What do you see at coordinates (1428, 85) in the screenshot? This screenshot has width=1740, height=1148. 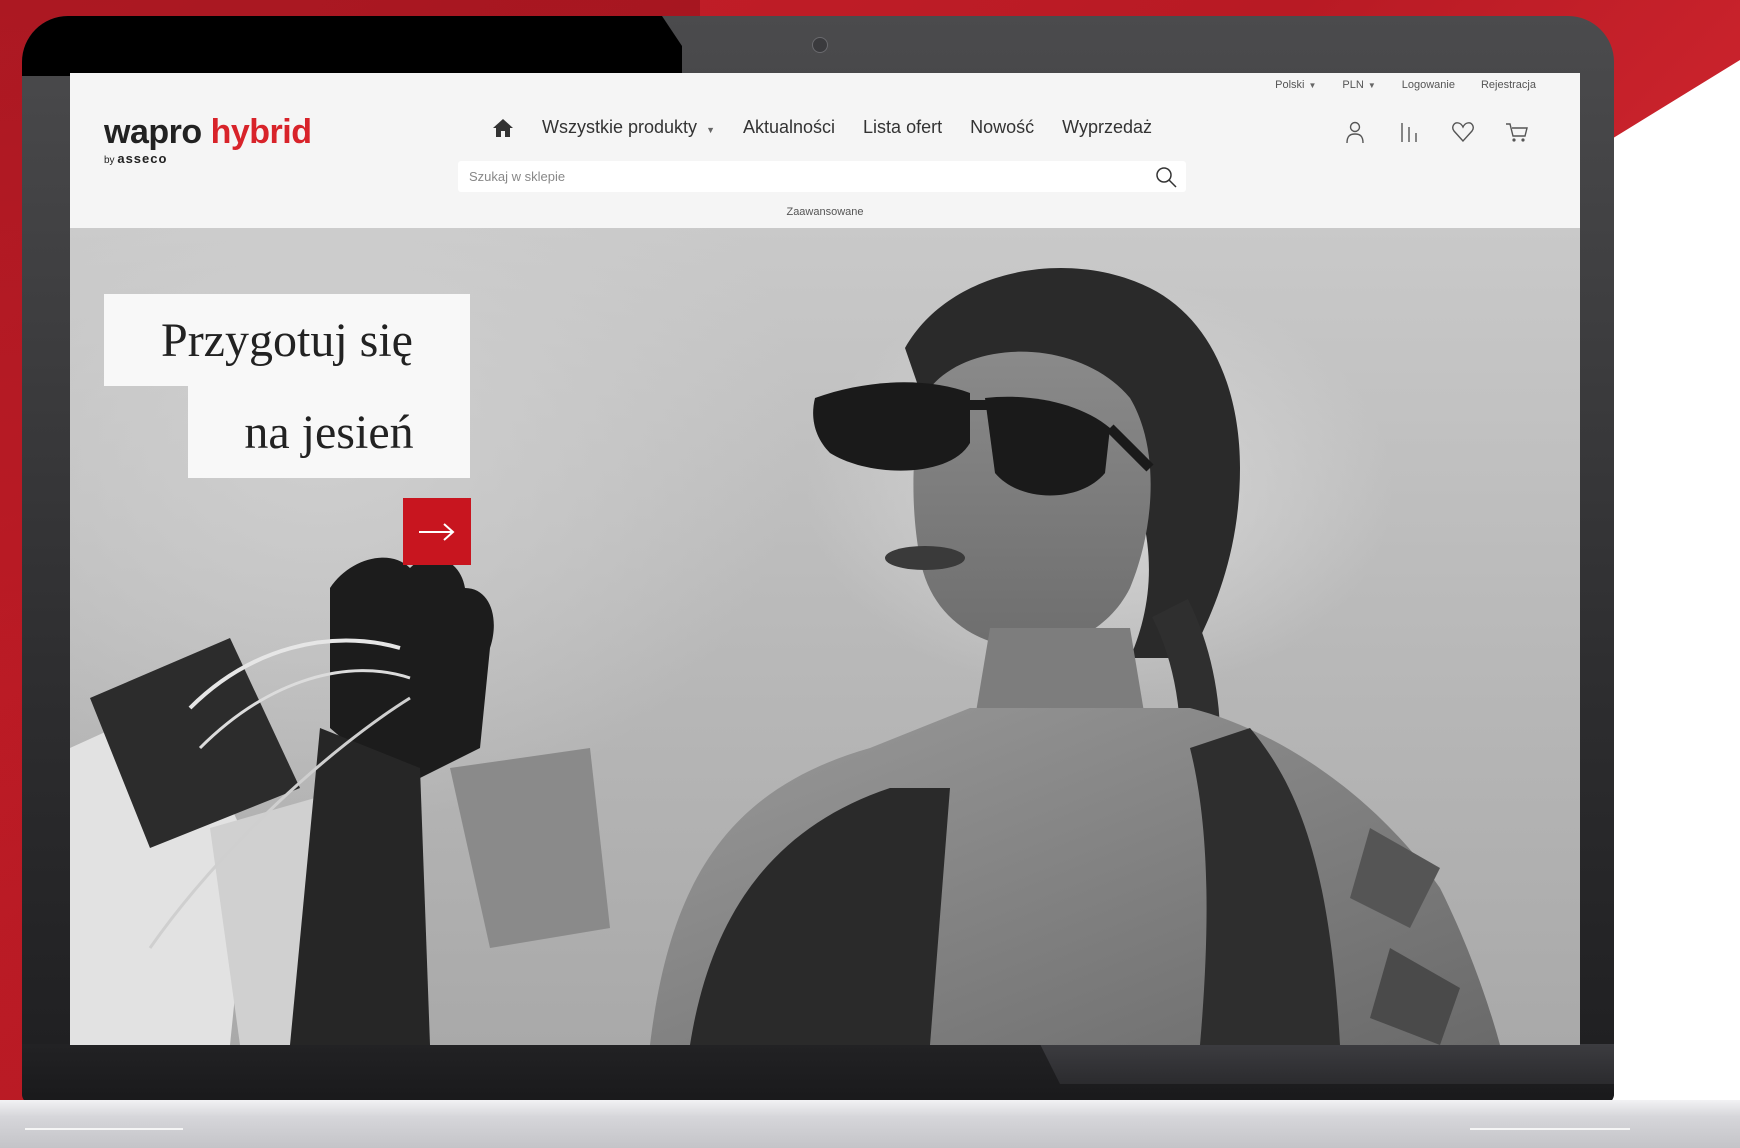 I see `login-link: Logowanie` at bounding box center [1428, 85].